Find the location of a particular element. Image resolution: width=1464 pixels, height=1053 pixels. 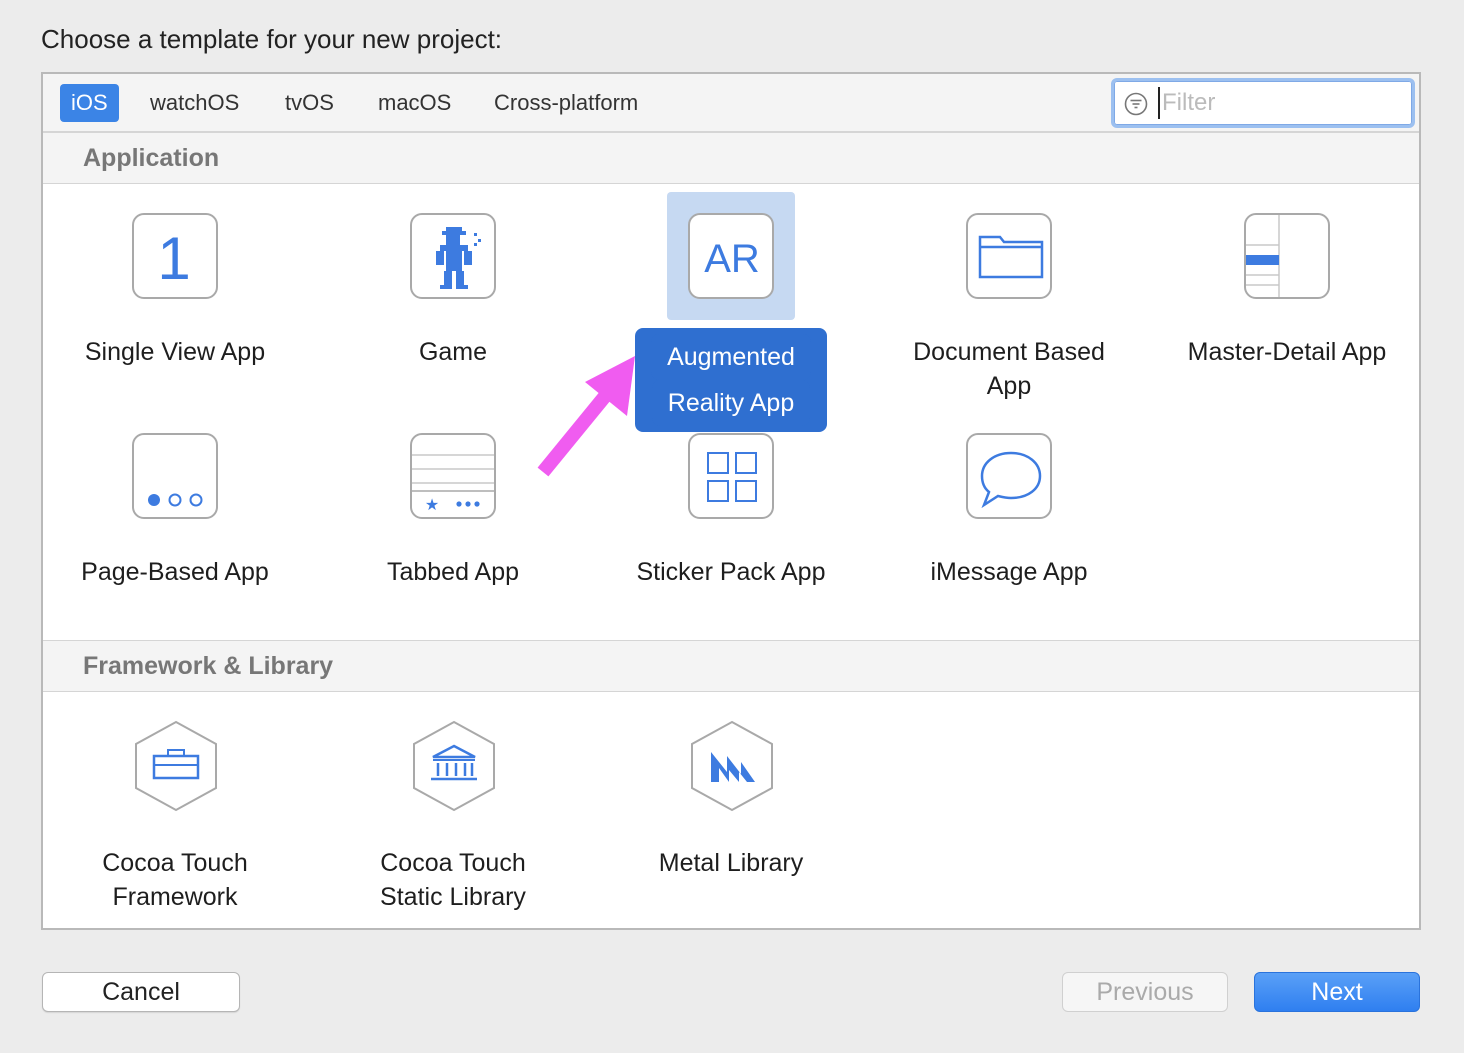

template-cocoa-touch-framework: Cocoa Touch Framework is located at coordinates (175, 812).